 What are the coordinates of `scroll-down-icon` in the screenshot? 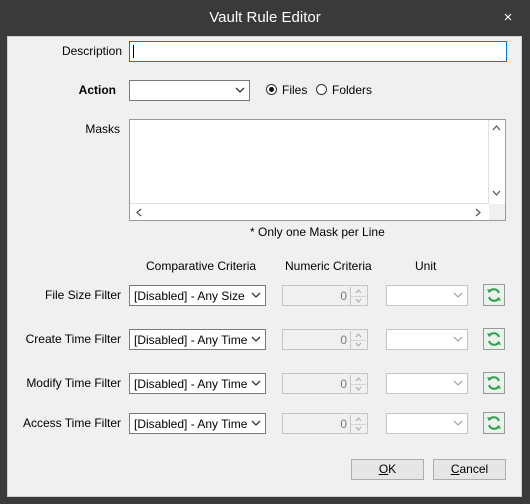 It's located at (496, 193).